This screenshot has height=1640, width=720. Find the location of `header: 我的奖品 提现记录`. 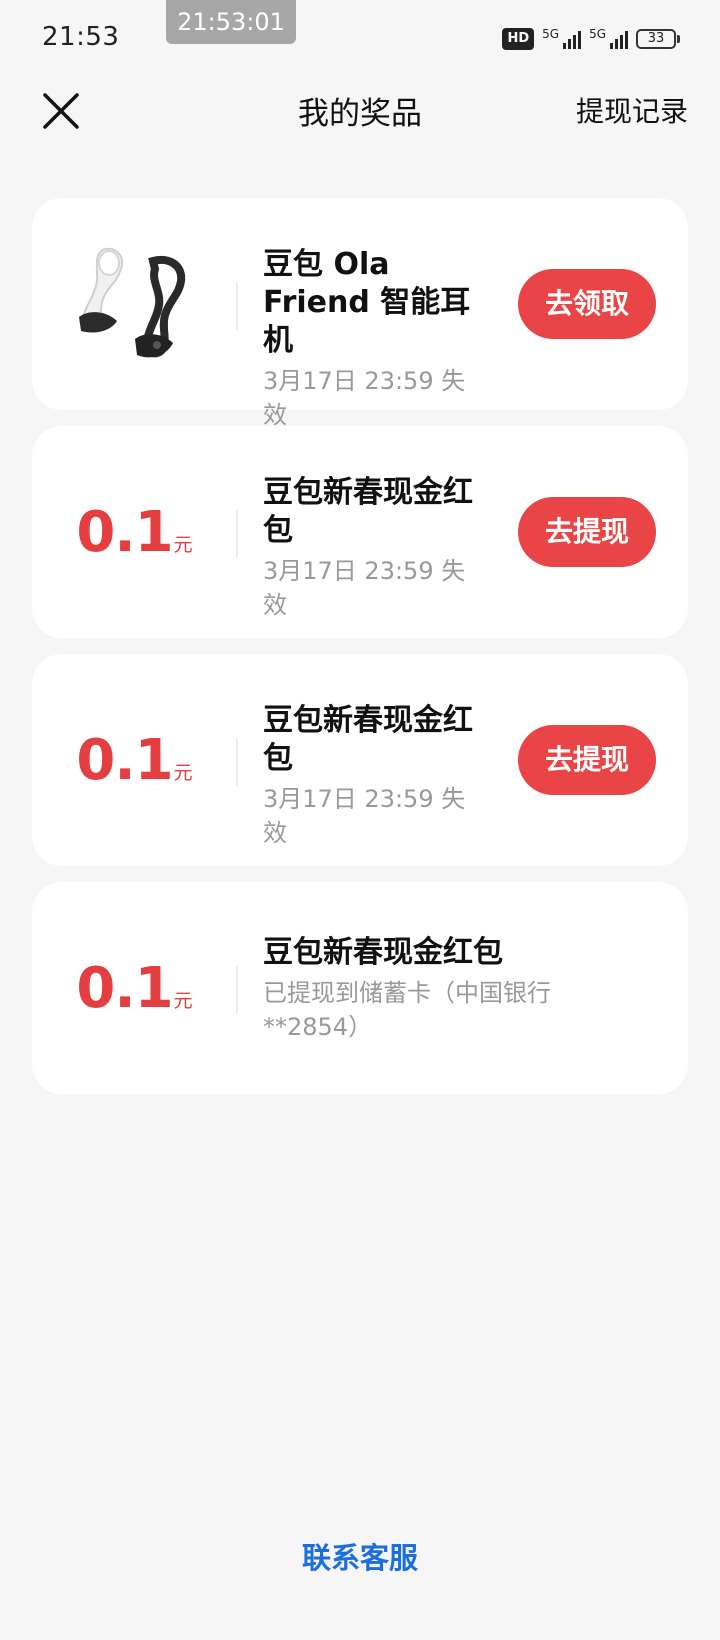

header: 我的奖品 提现记录 is located at coordinates (360, 110).